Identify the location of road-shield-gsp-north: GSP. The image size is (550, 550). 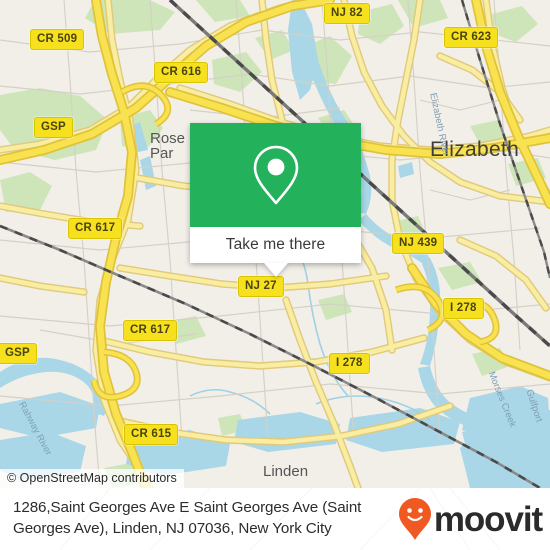
(53, 127).